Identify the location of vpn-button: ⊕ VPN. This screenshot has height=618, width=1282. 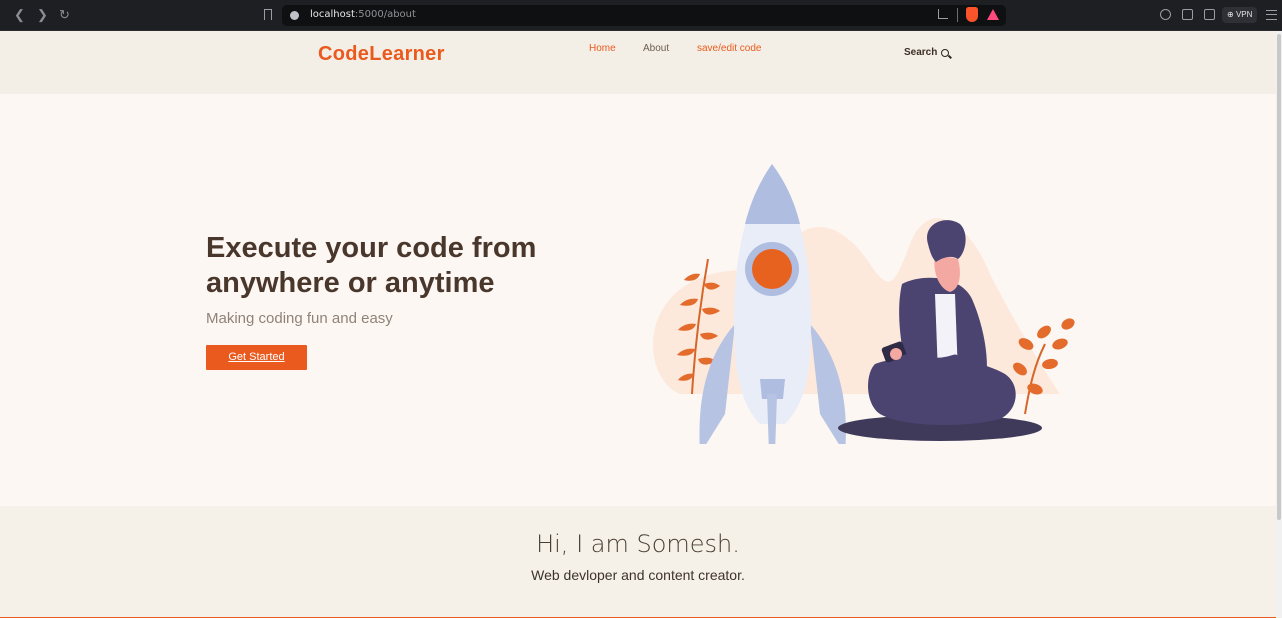
(1240, 15).